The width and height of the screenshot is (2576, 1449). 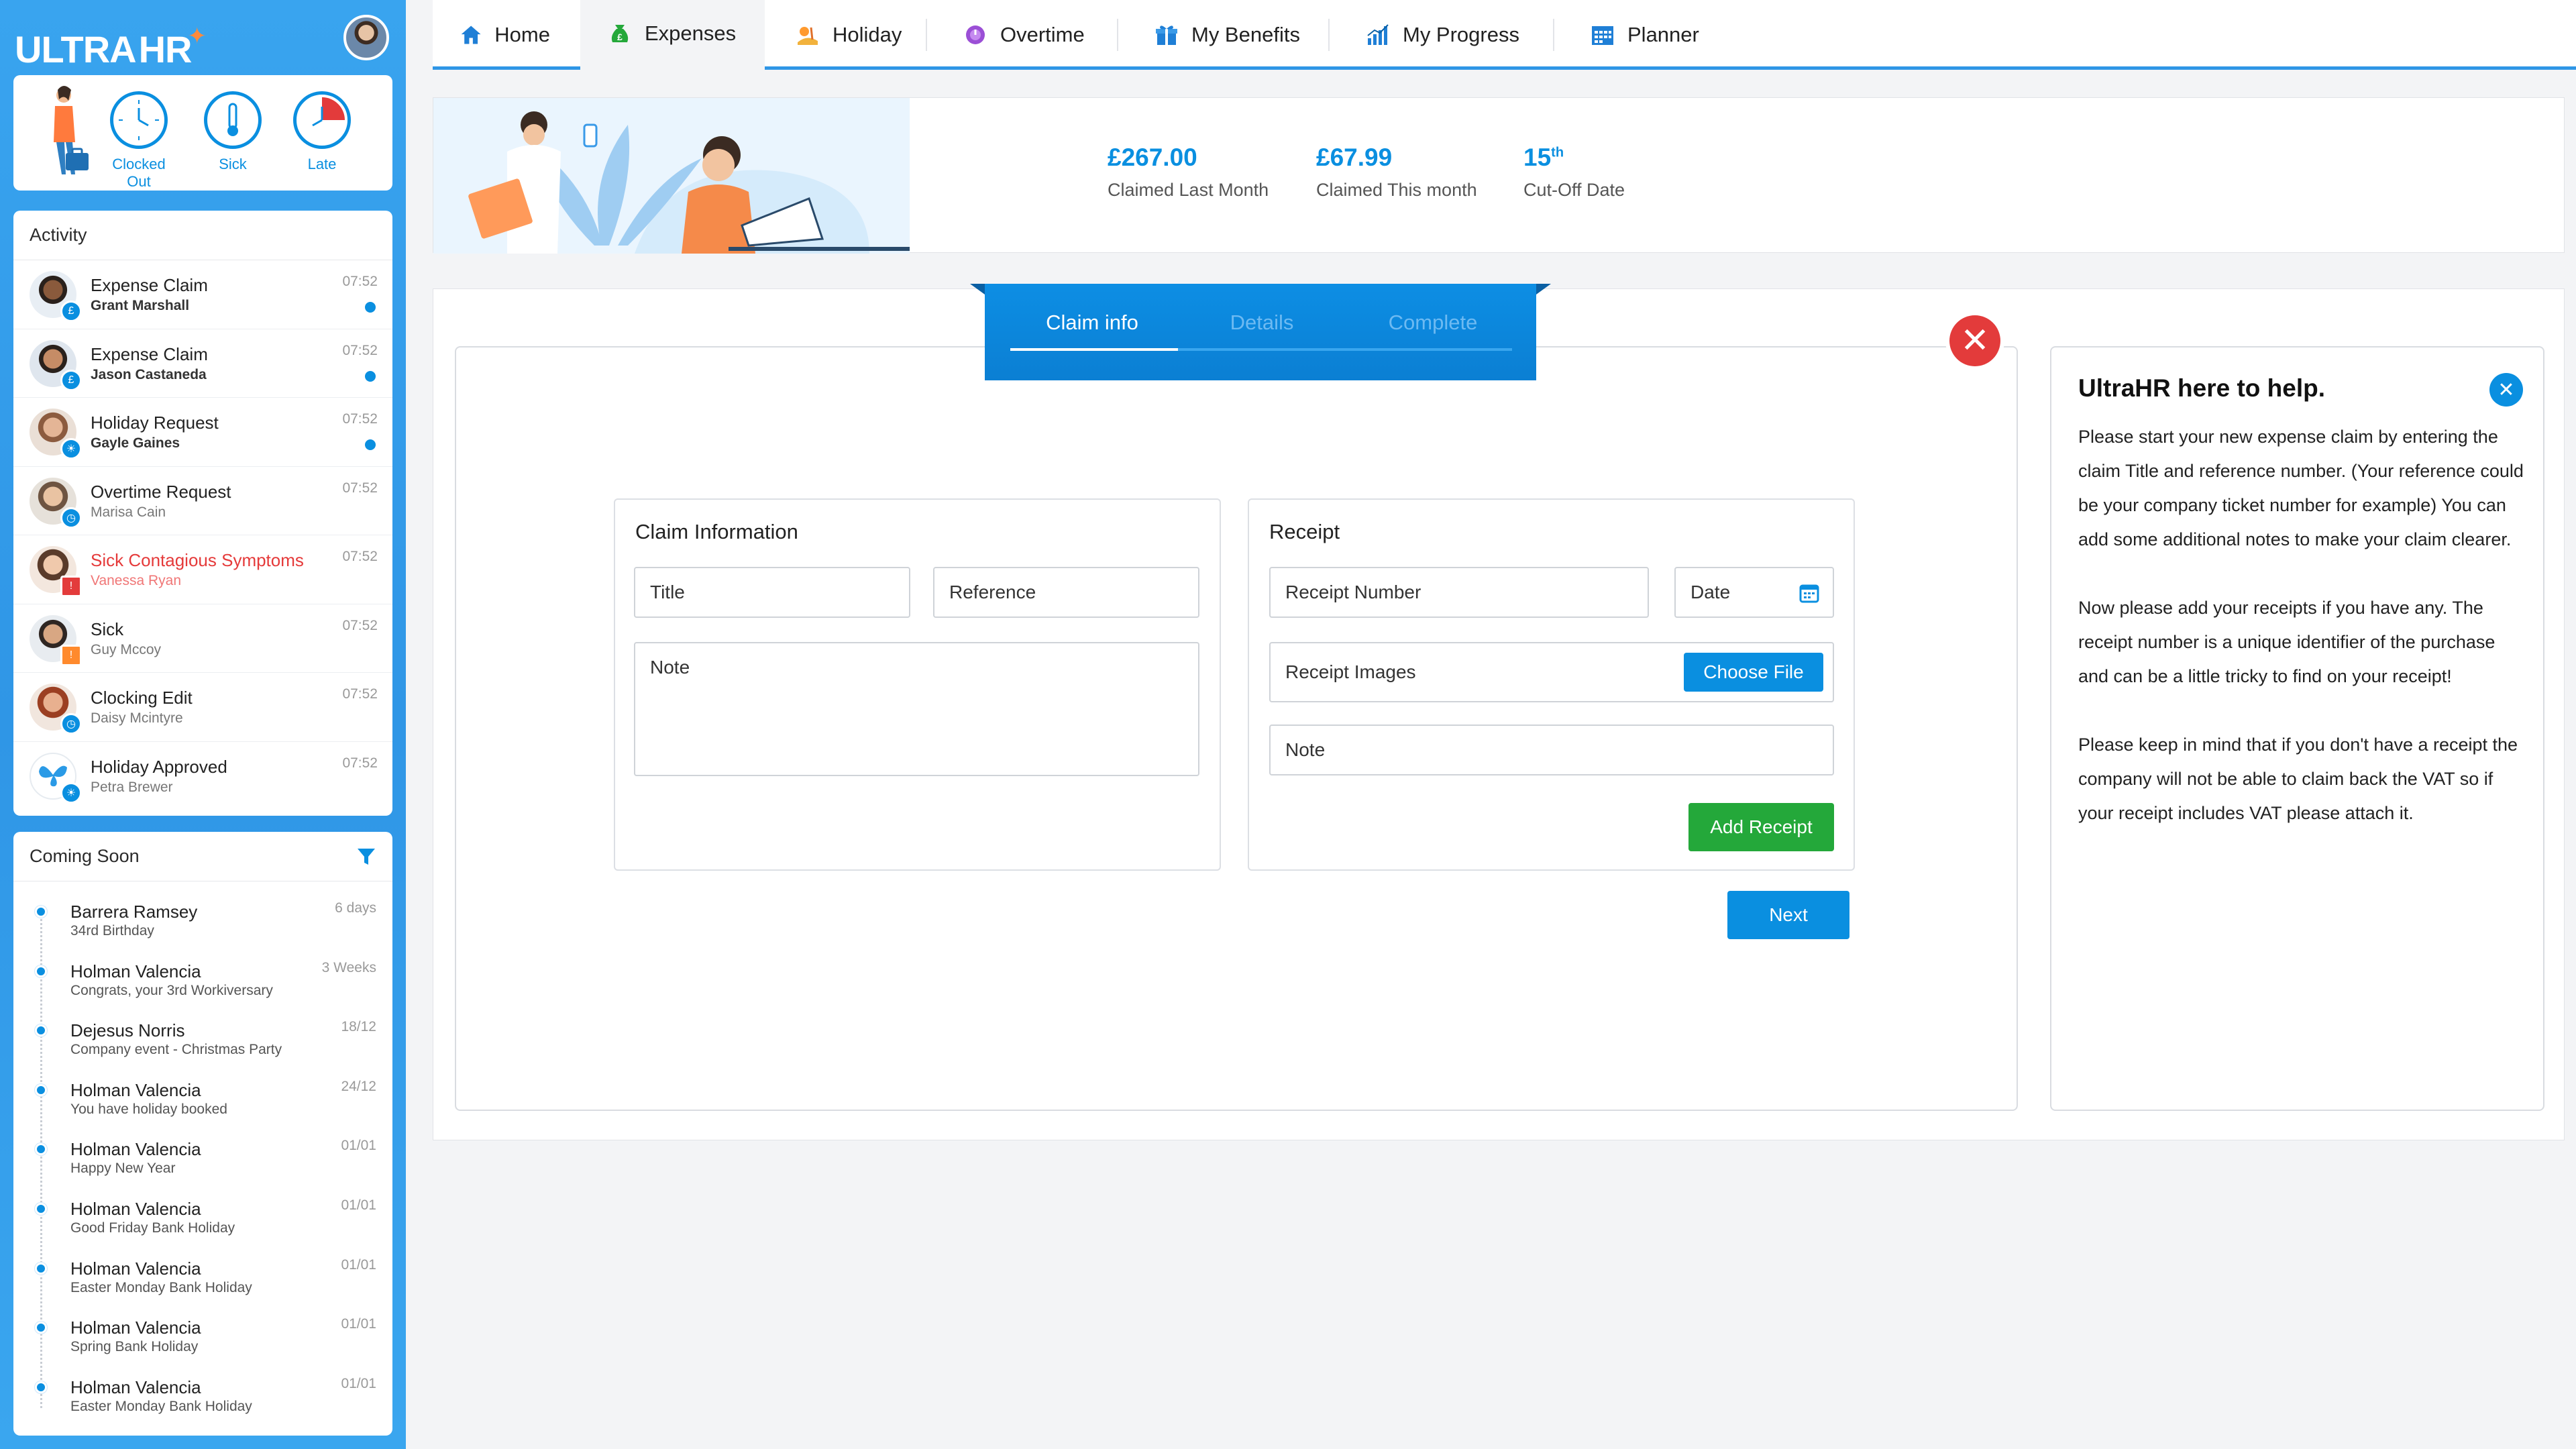 What do you see at coordinates (202, 776) in the screenshot?
I see `activity-item: ☀ Holiday Approved Petra Brewer 07:52` at bounding box center [202, 776].